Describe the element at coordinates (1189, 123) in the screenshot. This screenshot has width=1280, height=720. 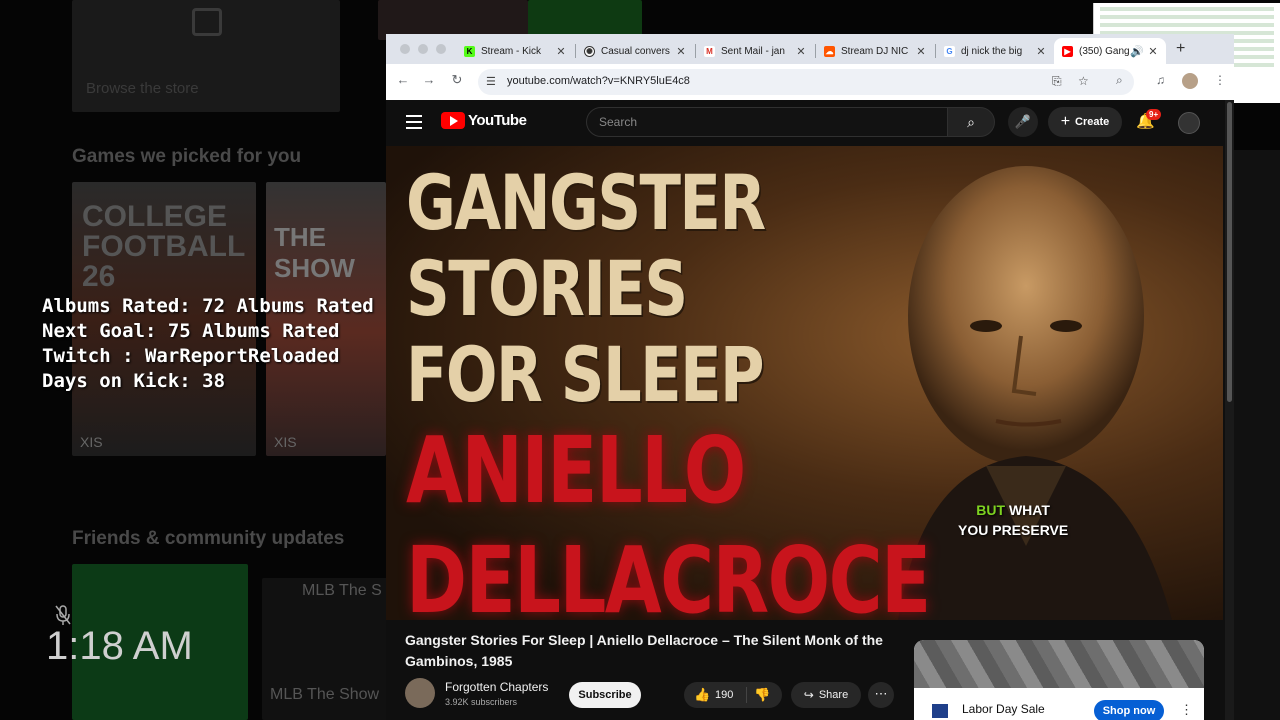
I see `account-avatar` at that location.